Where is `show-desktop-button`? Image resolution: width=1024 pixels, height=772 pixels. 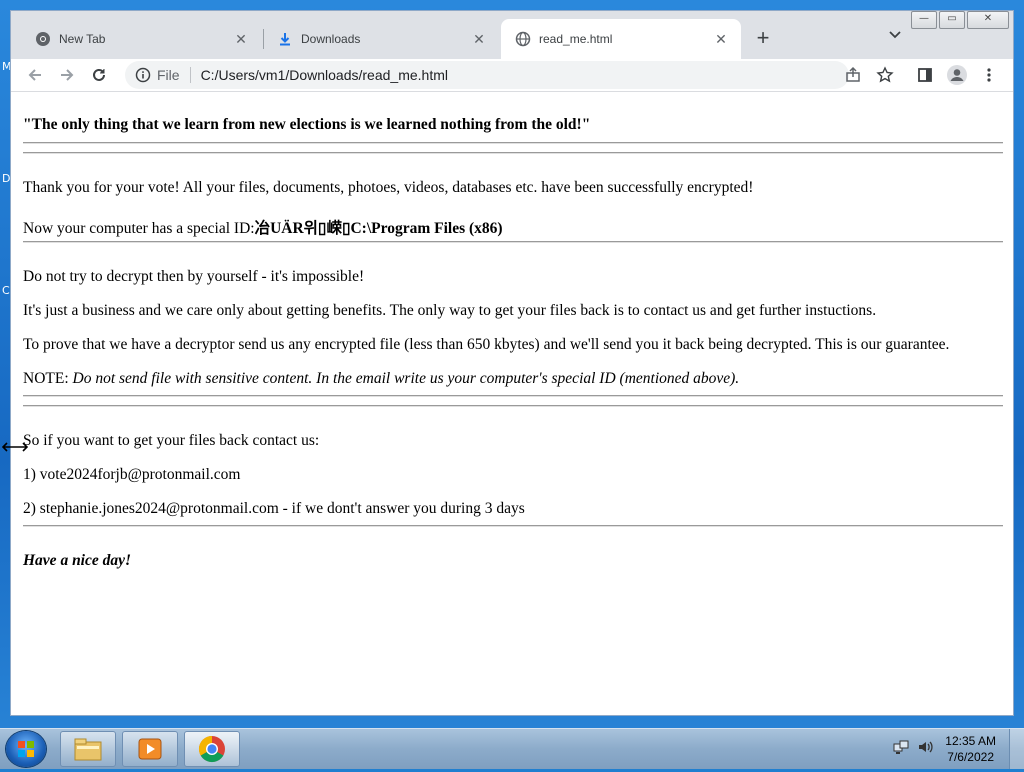 show-desktop-button is located at coordinates (1016, 749).